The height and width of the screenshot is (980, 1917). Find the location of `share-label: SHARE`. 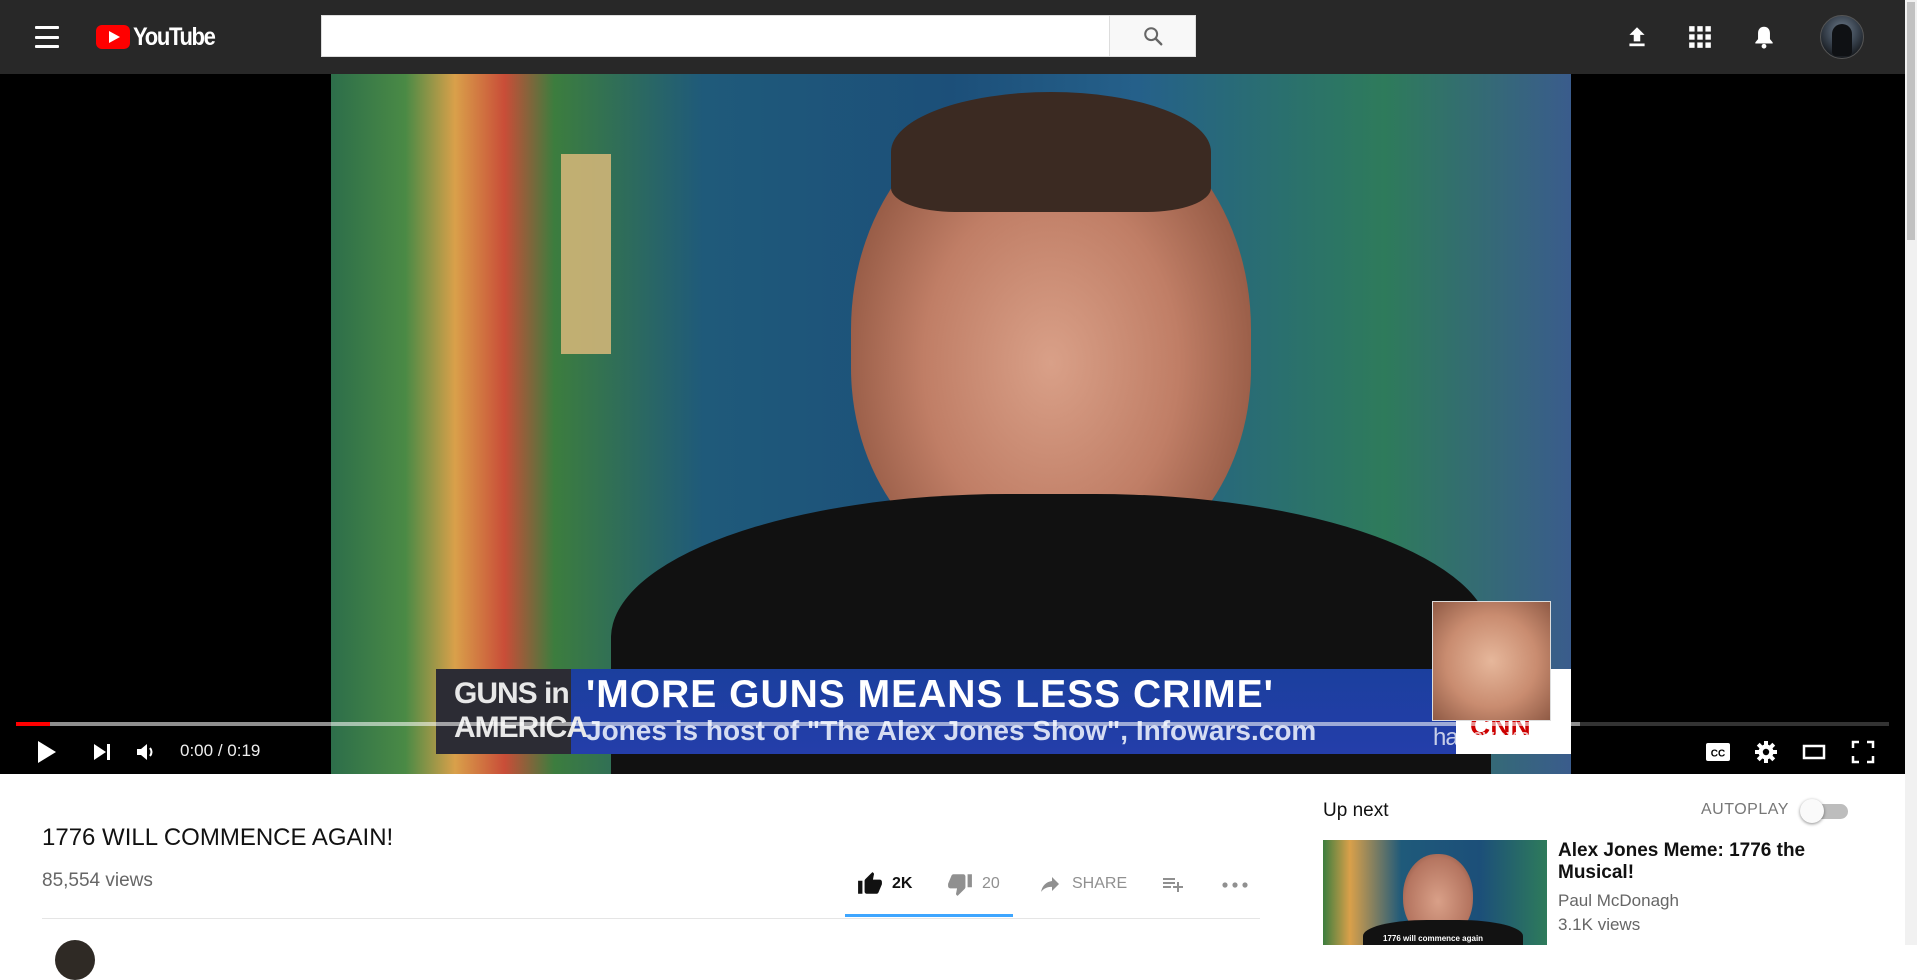

share-label: SHARE is located at coordinates (1100, 883).